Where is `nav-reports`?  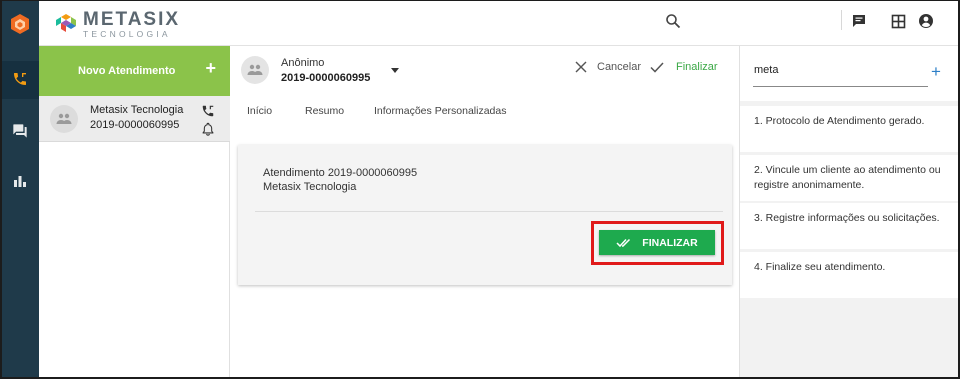
nav-reports is located at coordinates (19, 182).